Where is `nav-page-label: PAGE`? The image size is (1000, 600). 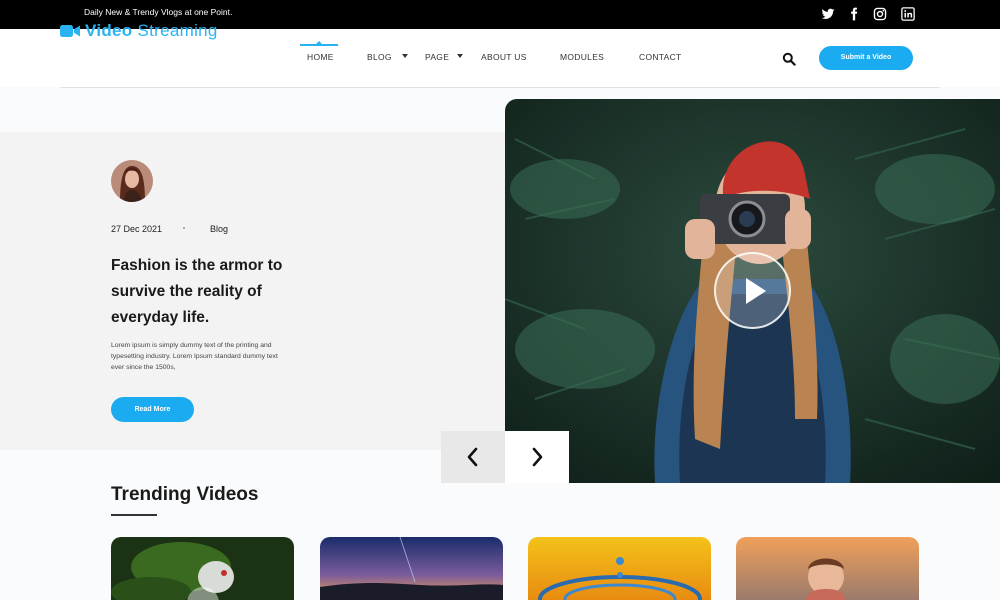 nav-page-label: PAGE is located at coordinates (437, 57).